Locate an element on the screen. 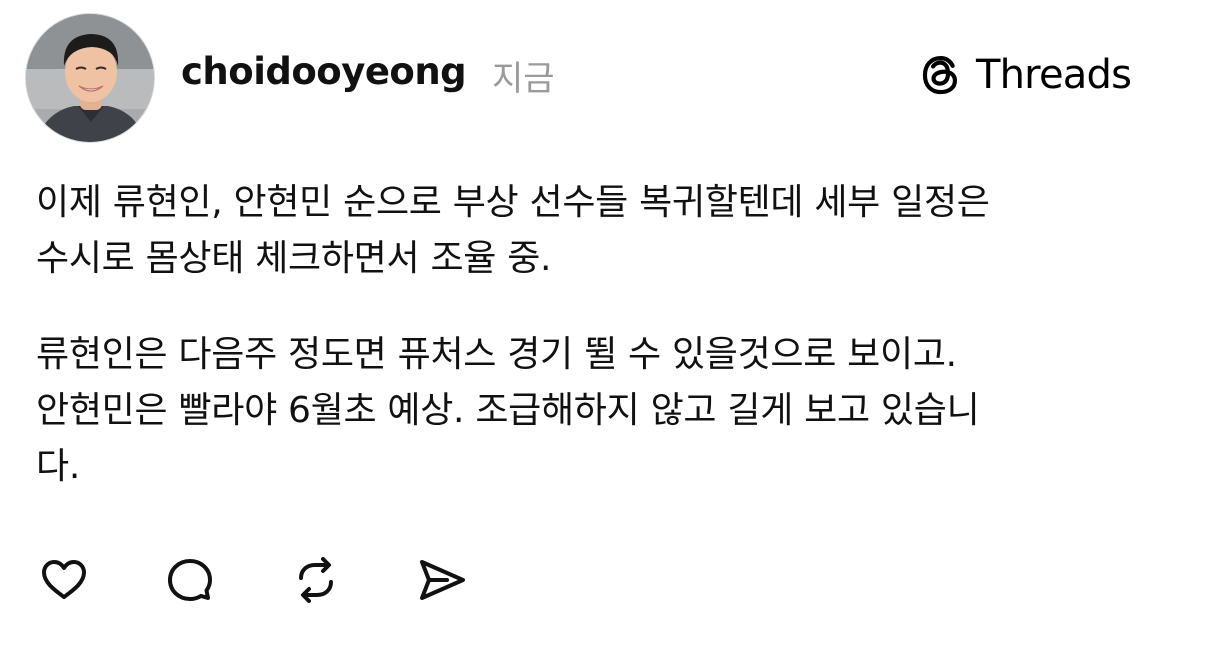 The image size is (1206, 663). comment-button is located at coordinates (190, 580).